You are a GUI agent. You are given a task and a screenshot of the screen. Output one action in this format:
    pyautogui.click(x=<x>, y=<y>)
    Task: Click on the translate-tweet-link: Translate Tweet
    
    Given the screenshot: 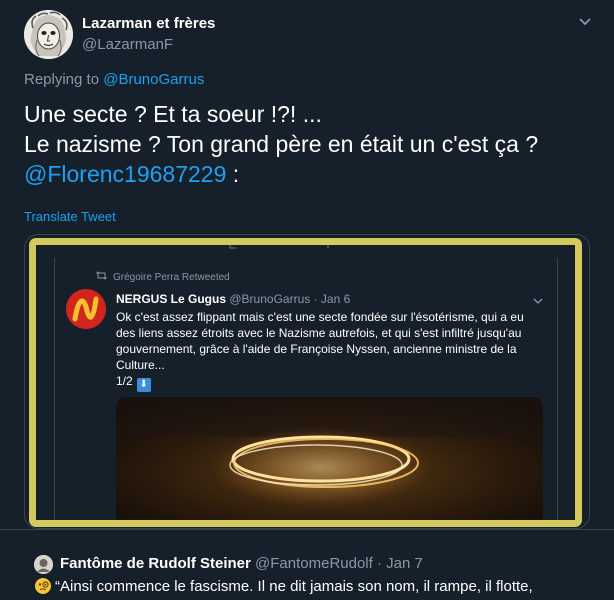 What is the action you would take?
    pyautogui.click(x=70, y=216)
    